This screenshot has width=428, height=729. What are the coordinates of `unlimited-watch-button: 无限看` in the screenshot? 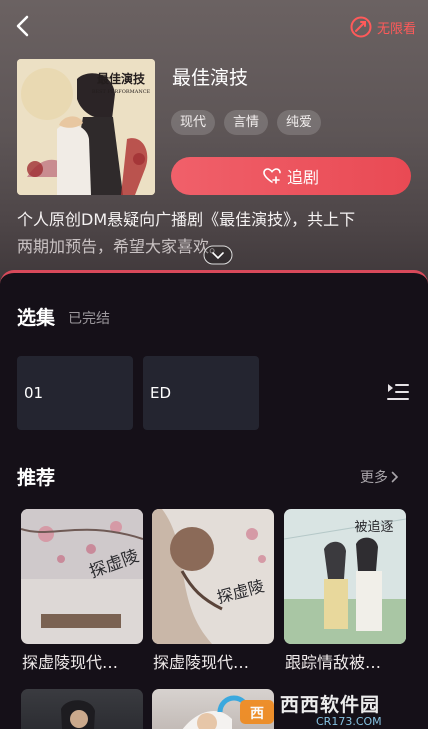 It's located at (382, 27).